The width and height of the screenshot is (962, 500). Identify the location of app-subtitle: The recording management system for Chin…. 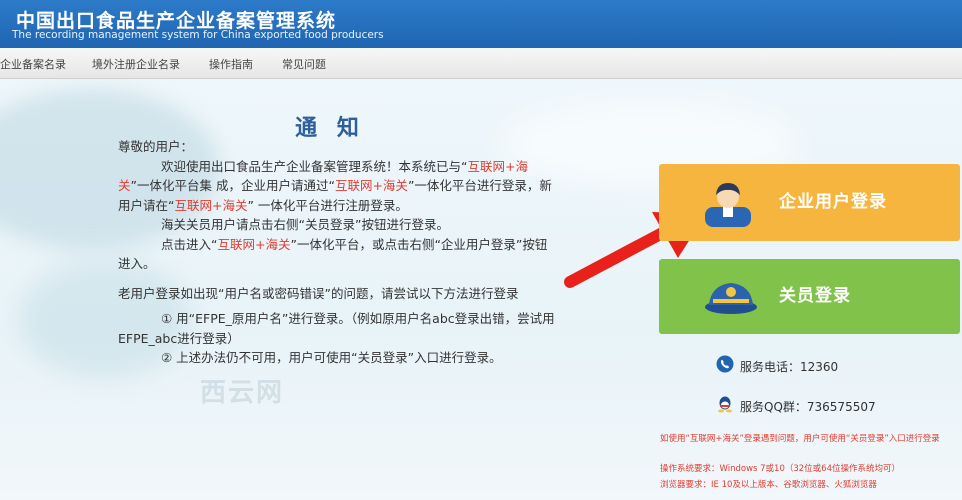
(198, 35).